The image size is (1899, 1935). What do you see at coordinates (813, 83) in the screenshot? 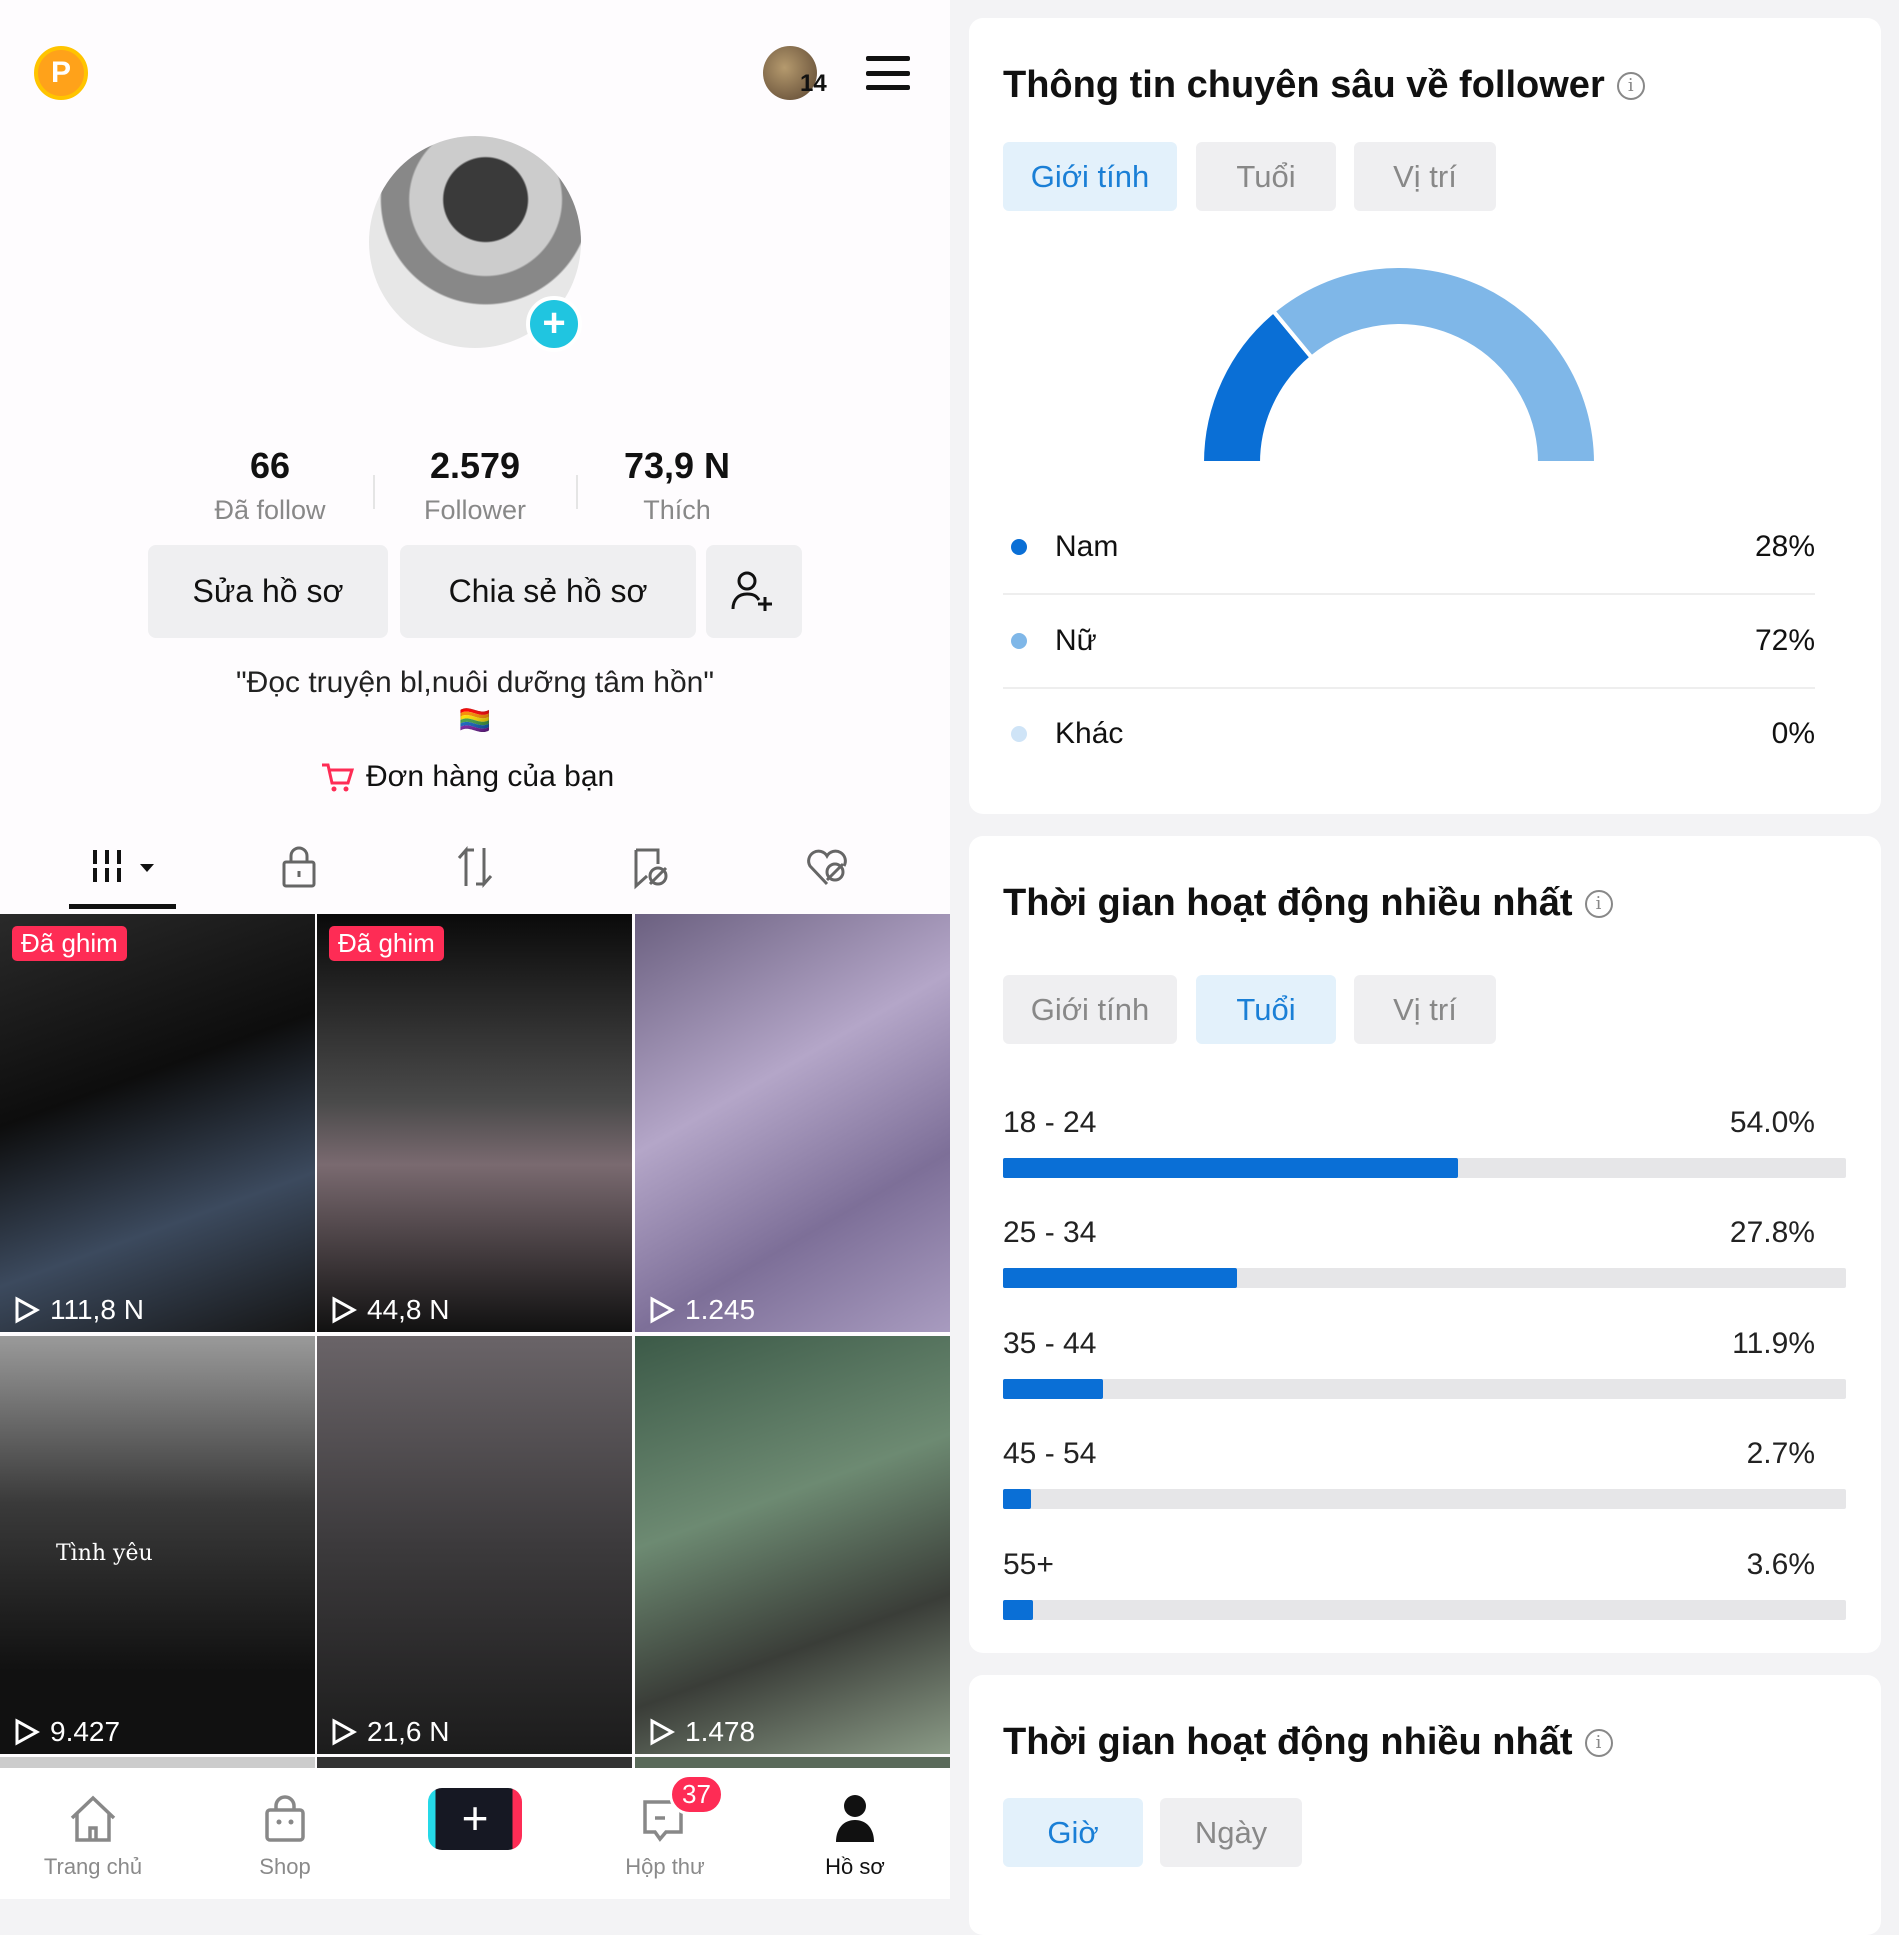
I see `notification-count: 14` at bounding box center [813, 83].